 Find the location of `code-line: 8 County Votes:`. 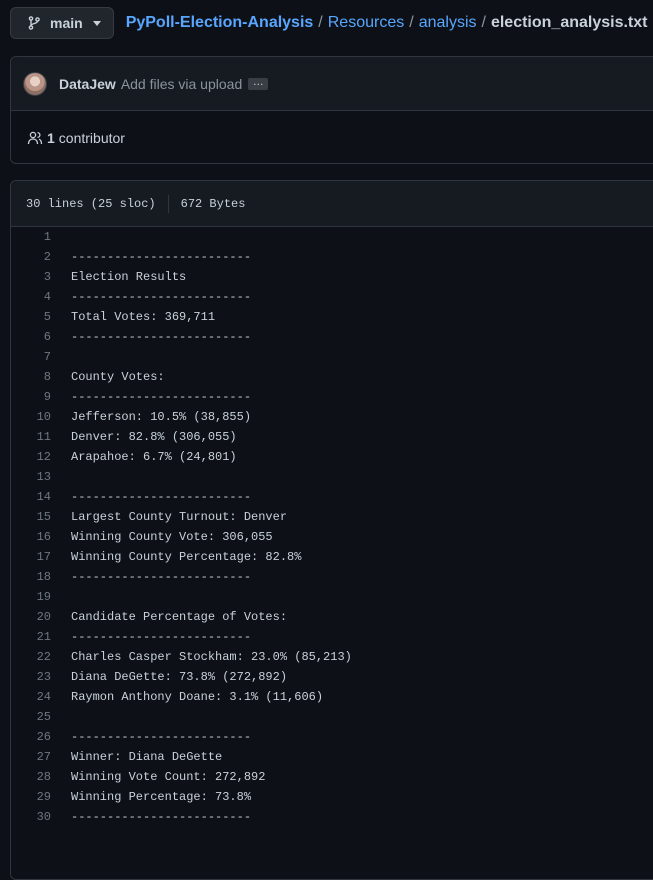

code-line: 8 County Votes: is located at coordinates (332, 377).